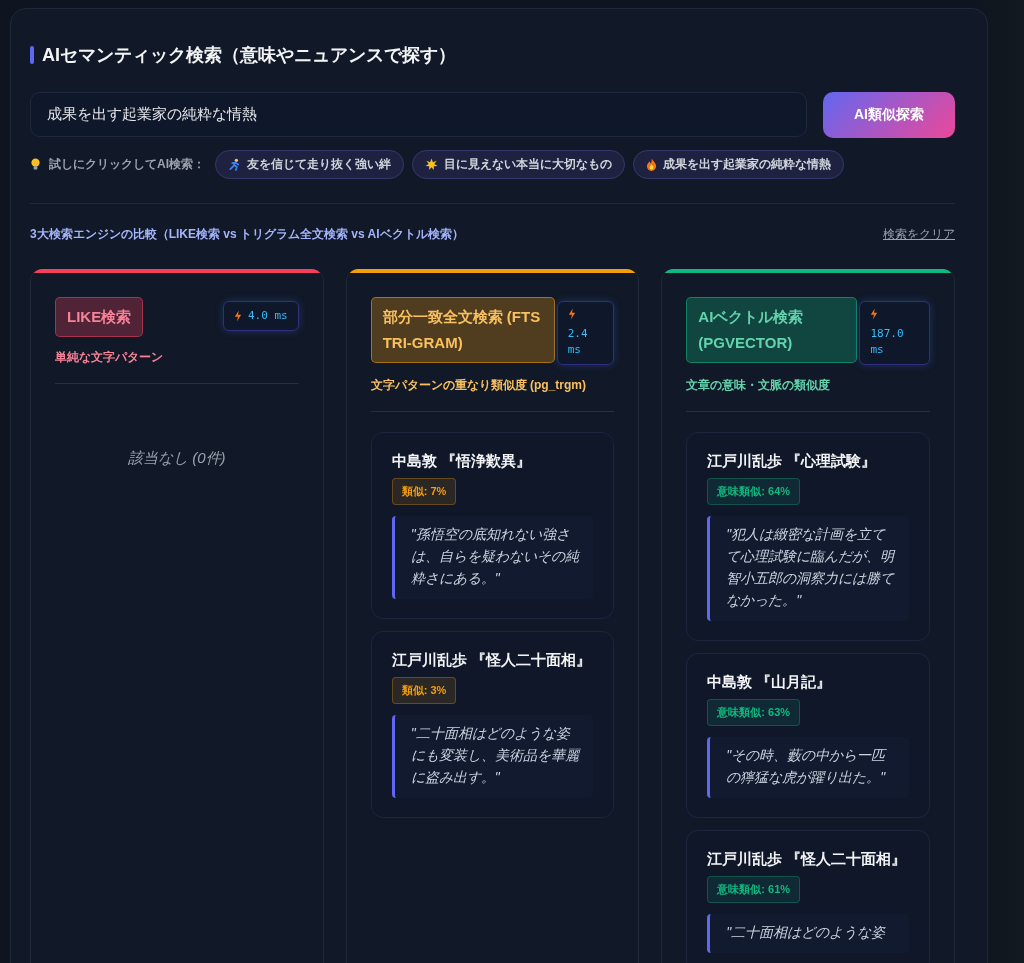  What do you see at coordinates (808, 933) in the screenshot?
I see `result-quote: "二十面相はどのような姿` at bounding box center [808, 933].